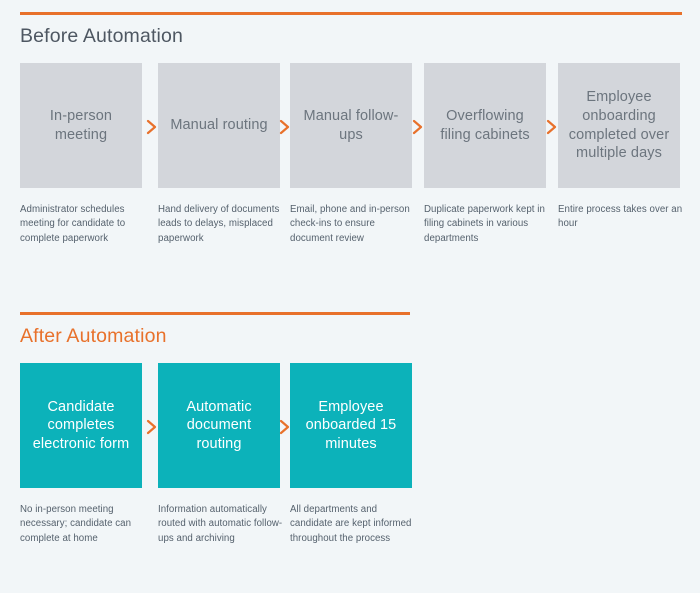 This screenshot has width=700, height=593. I want to click on step-box-after-1: Candidate completes electronic form, so click(81, 425).